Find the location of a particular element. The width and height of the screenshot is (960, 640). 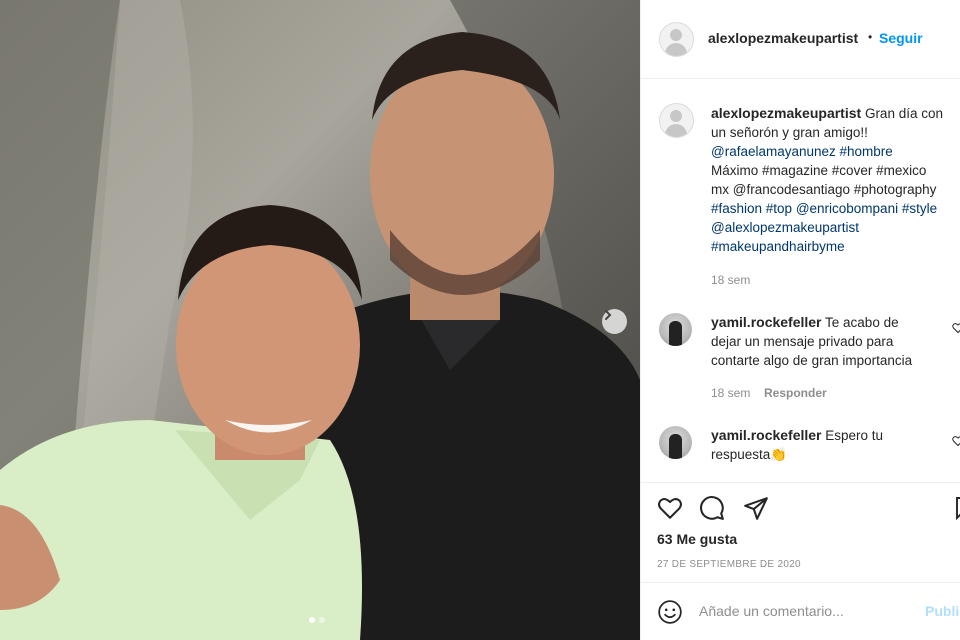

heart-icon is located at coordinates (670, 508).